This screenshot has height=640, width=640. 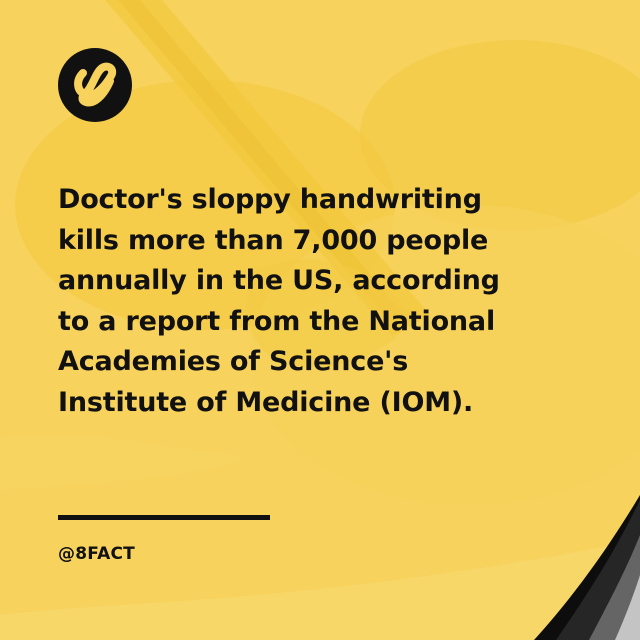 I want to click on headline-line: Institute of Medicine (IOM)., so click(x=266, y=402).